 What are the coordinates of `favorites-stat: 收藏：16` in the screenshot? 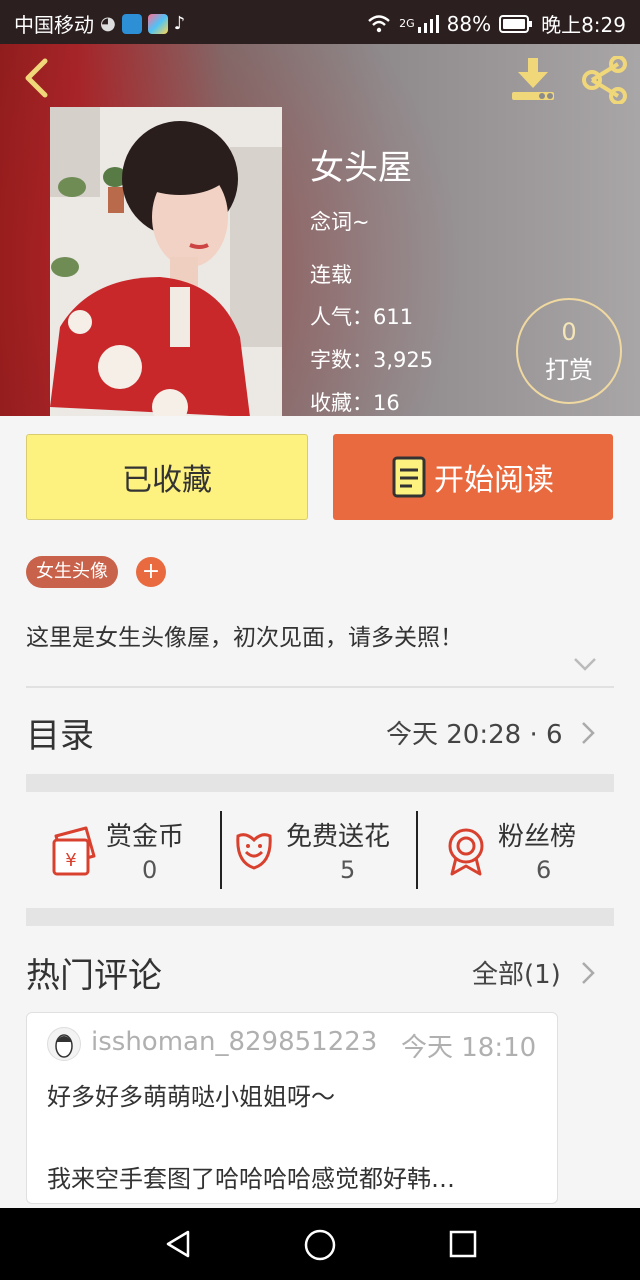 It's located at (355, 403).